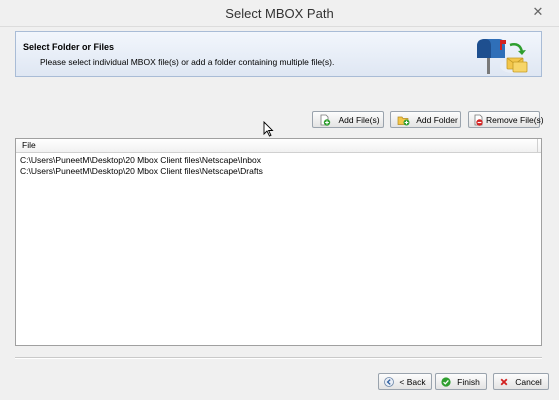 Image resolution: width=559 pixels, height=400 pixels. Describe the element at coordinates (446, 381) in the screenshot. I see `finish-check-icon` at that location.